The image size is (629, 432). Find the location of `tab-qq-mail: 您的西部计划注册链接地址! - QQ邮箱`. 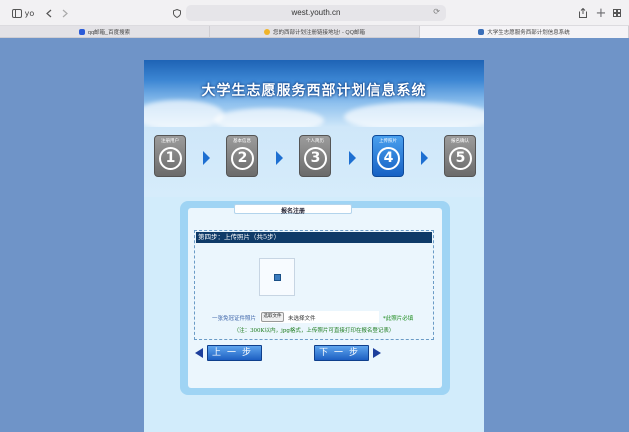

tab-qq-mail: 您的西部计划注册链接地址! - QQ邮箱 is located at coordinates (315, 32).